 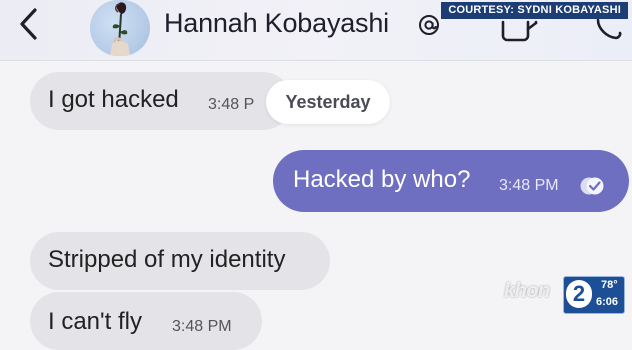 I want to click on contact-avatar, so click(x=120, y=28).